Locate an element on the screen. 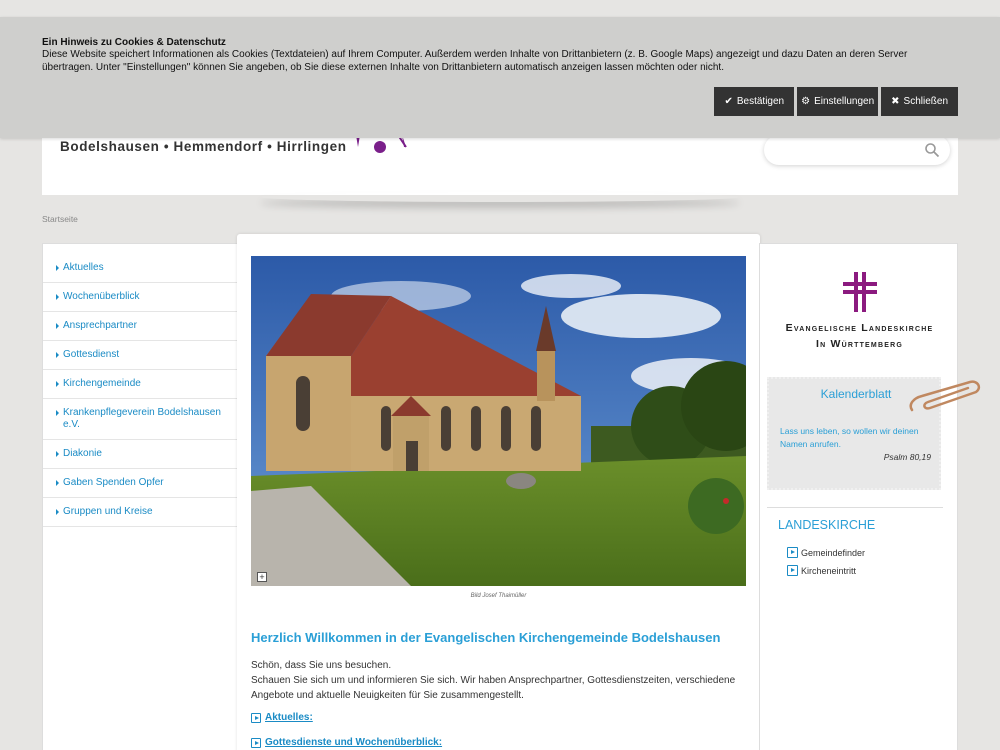 The image size is (1000, 750). confirm-button: ✔ Bestätigen is located at coordinates (754, 101).